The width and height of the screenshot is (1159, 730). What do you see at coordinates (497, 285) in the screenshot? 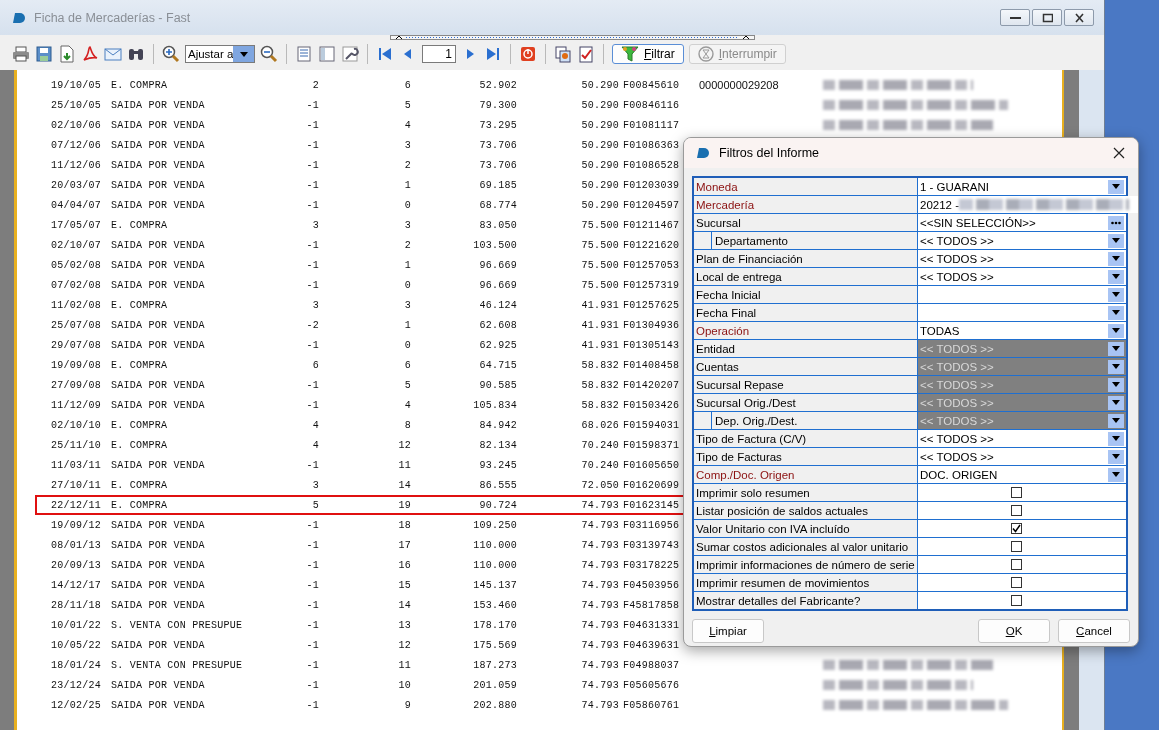
I see `price-cell-text: 96.669` at bounding box center [497, 285].